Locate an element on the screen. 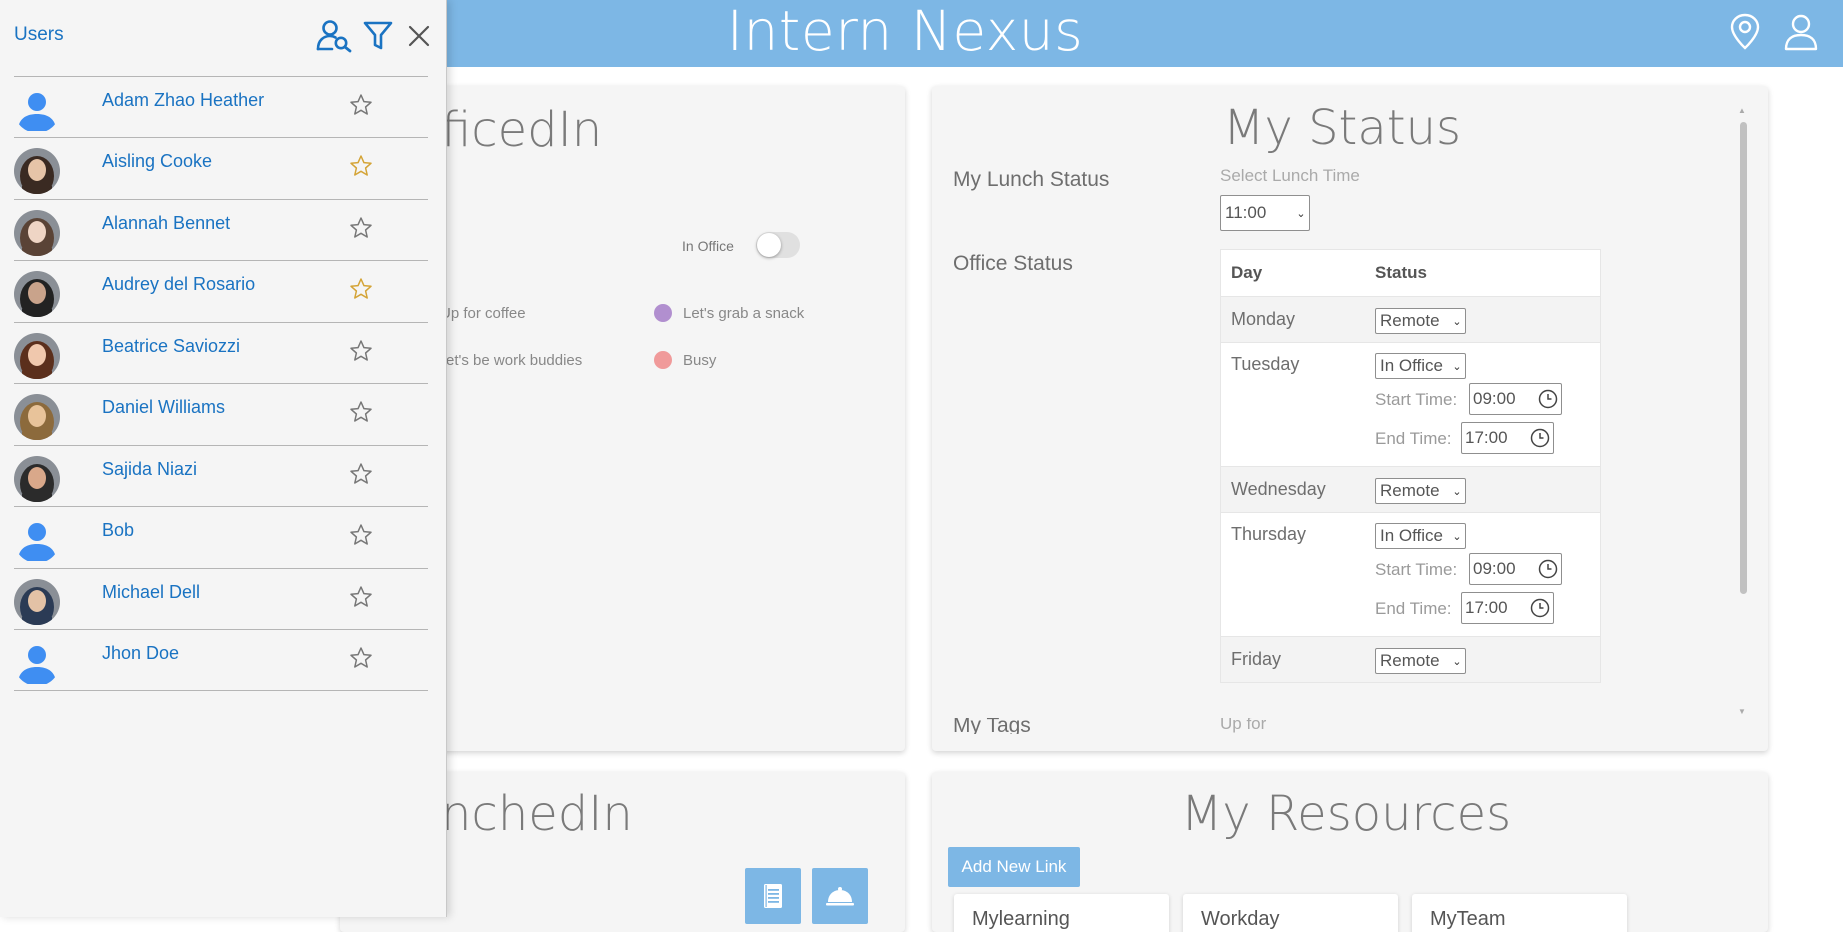 The image size is (1843, 932). resource-card-myteam: MyTeam is located at coordinates (1519, 913).